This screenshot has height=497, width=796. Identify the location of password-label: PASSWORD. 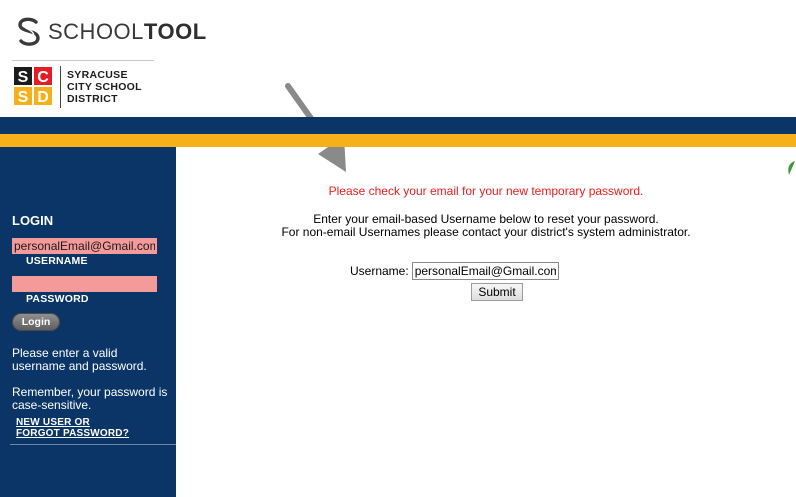
(57, 299).